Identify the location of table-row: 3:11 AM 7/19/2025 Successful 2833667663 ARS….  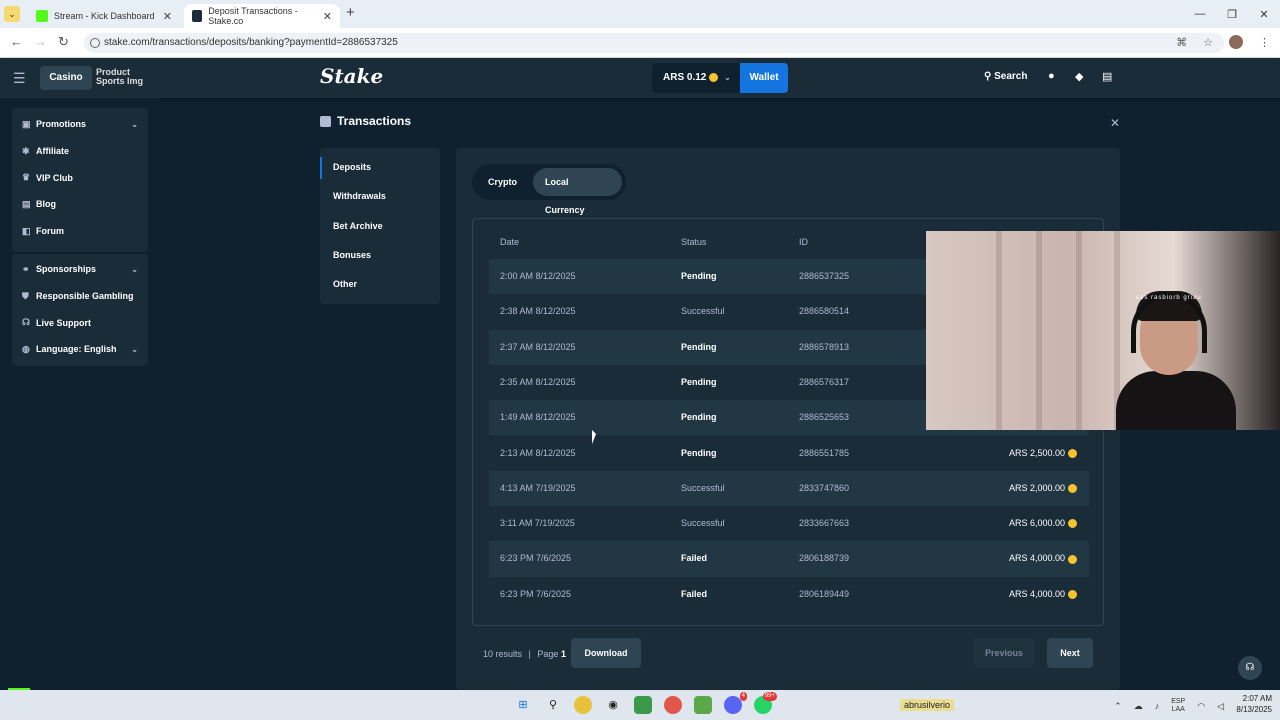
(789, 523).